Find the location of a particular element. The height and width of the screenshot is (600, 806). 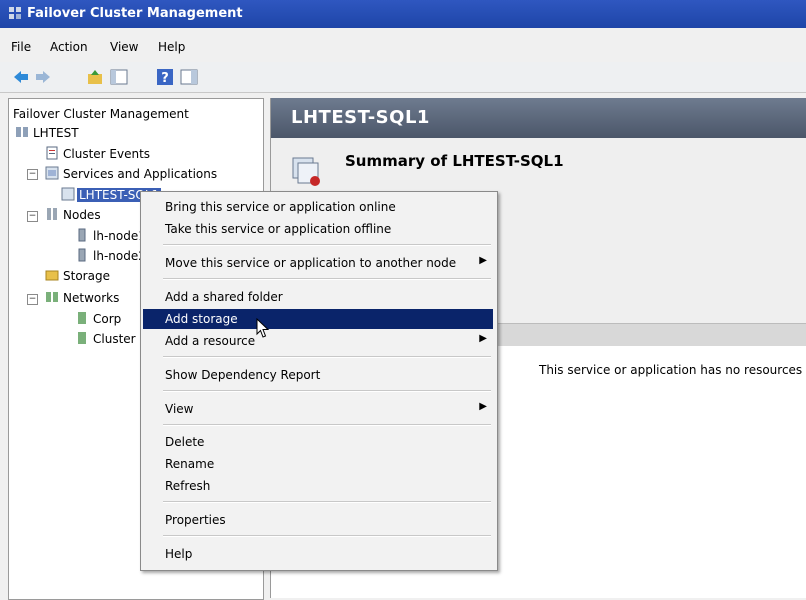

tree-item-net-cluster: Cluster is located at coordinates (114, 339).